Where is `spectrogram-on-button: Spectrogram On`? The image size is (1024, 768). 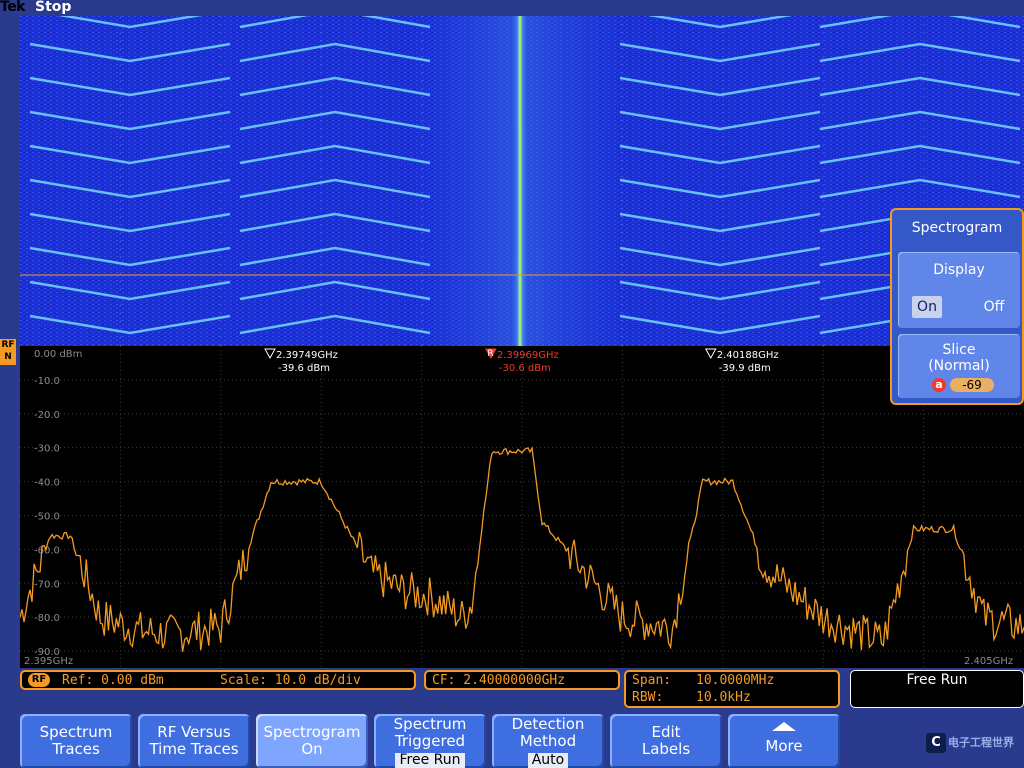 spectrogram-on-button: Spectrogram On is located at coordinates (312, 741).